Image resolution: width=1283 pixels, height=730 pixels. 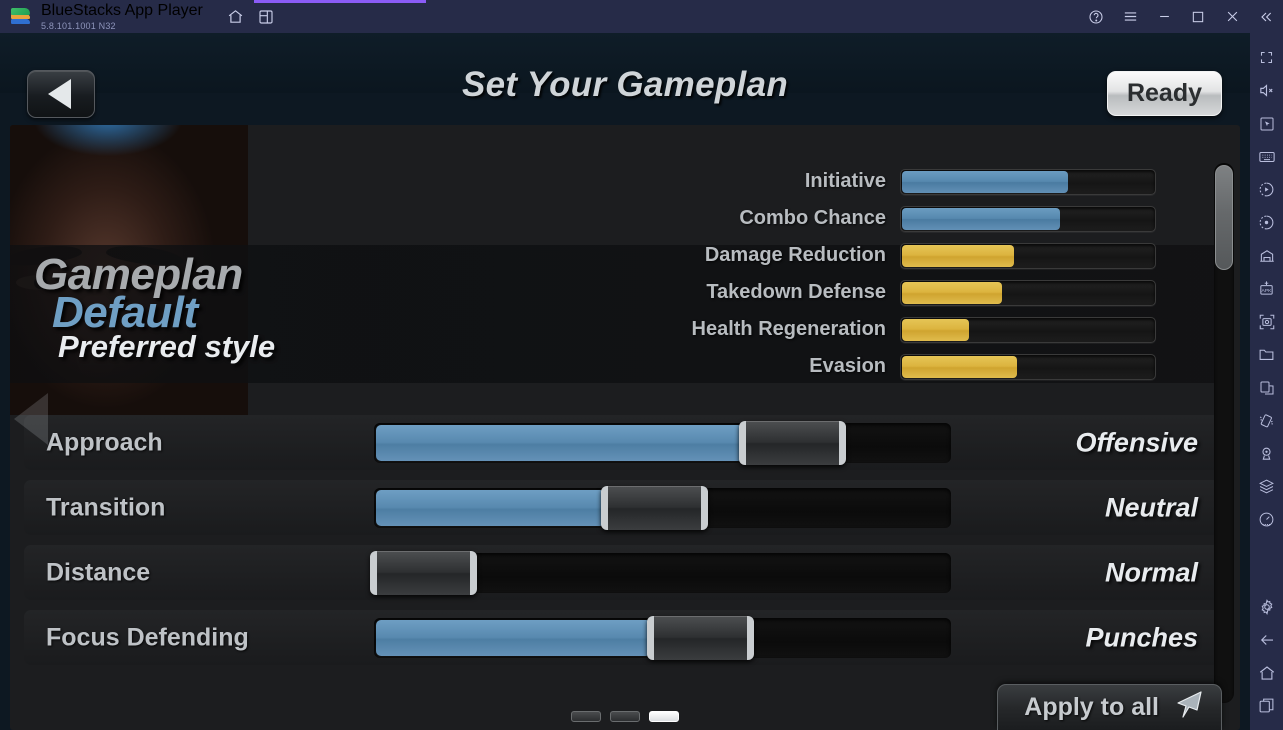 I want to click on layers-icon, so click(x=1266, y=486).